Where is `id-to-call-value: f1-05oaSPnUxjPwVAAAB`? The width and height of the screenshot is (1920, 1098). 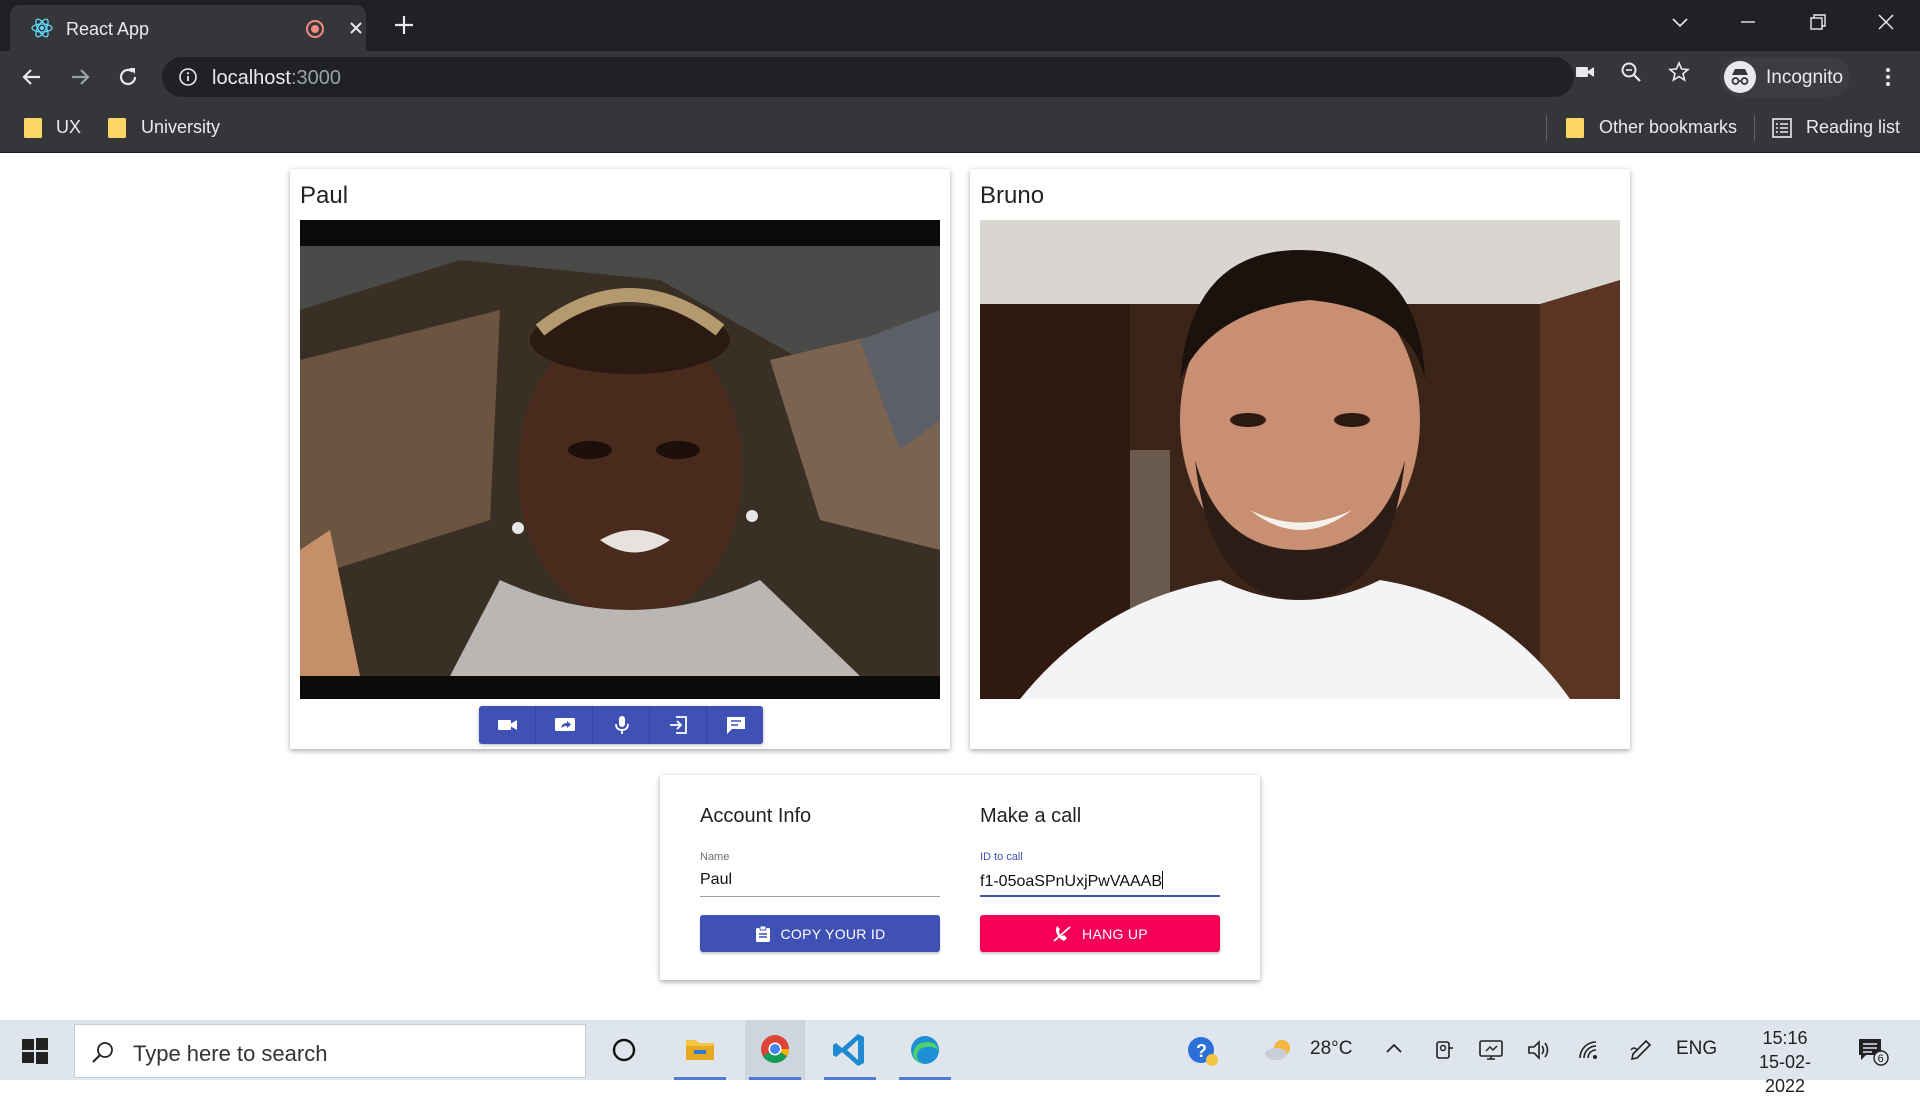
id-to-call-value: f1-05oaSPnUxjPwVAAAB is located at coordinates (1071, 881).